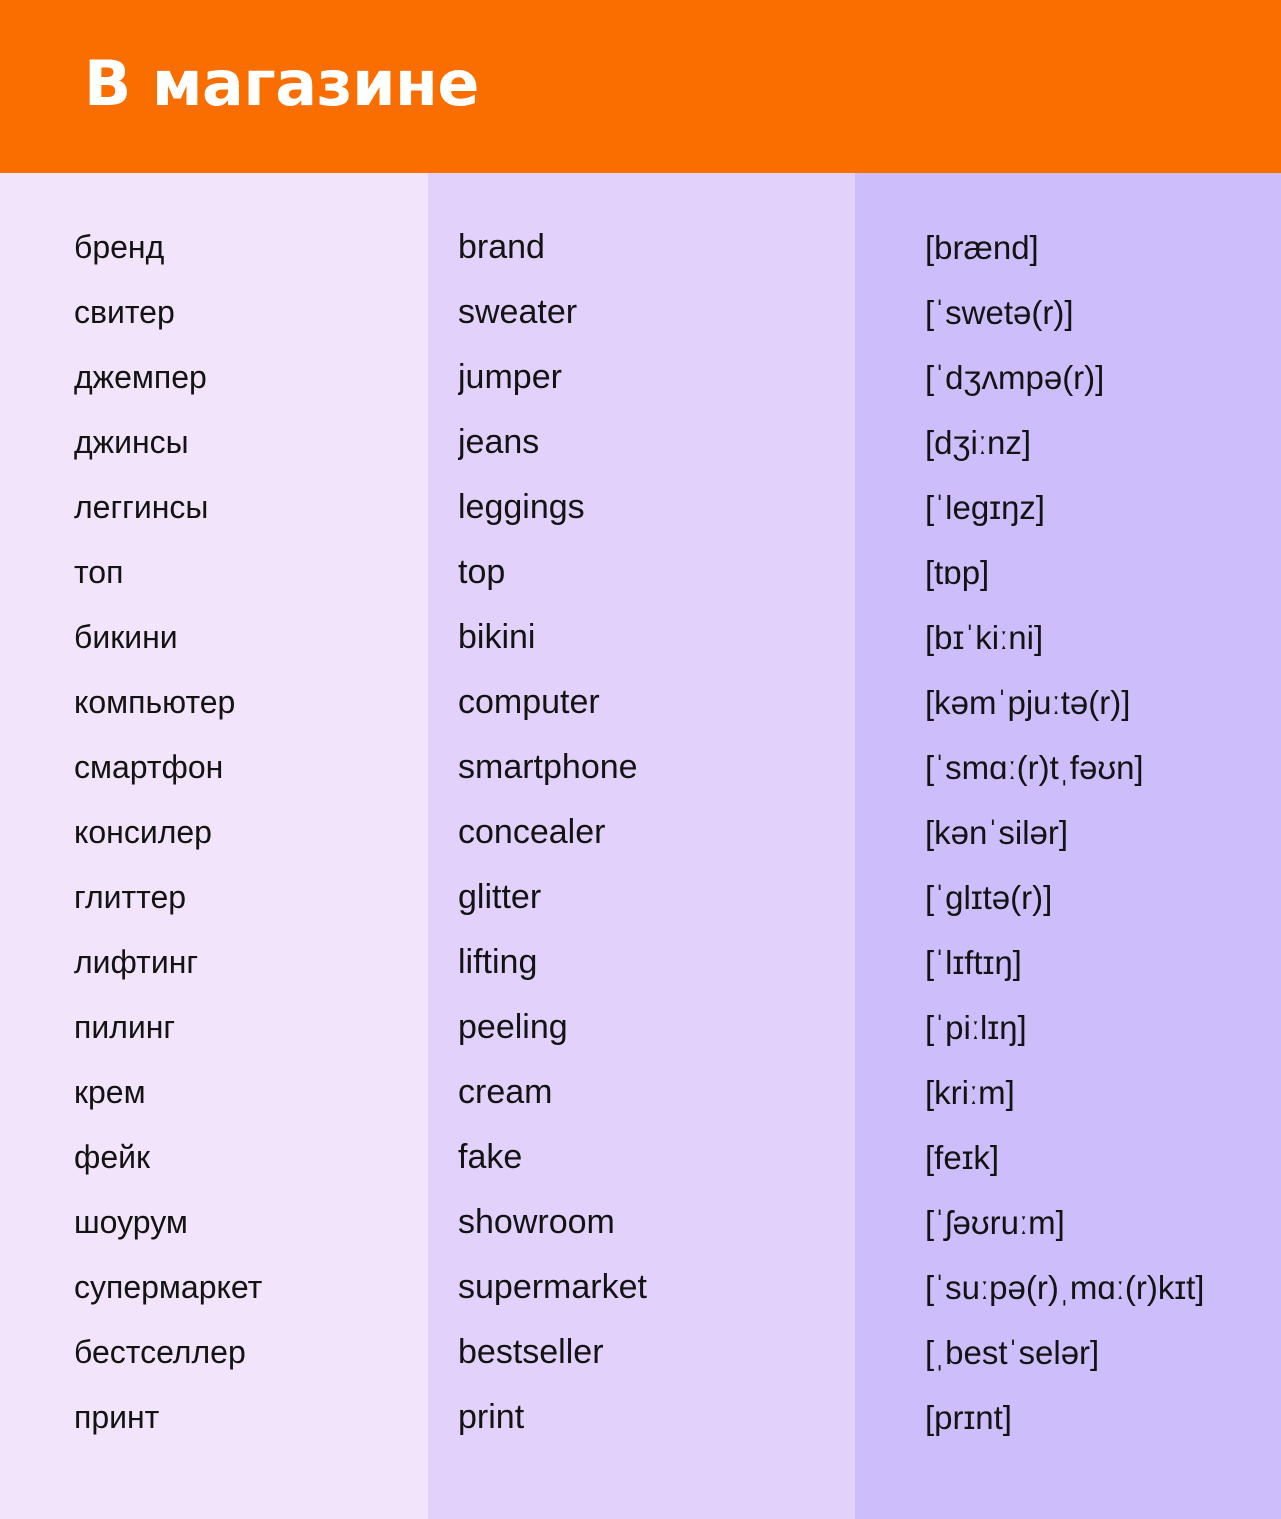  What do you see at coordinates (985, 507) in the screenshot?
I see `transcription-text: [ˈlegɪŋz]` at bounding box center [985, 507].